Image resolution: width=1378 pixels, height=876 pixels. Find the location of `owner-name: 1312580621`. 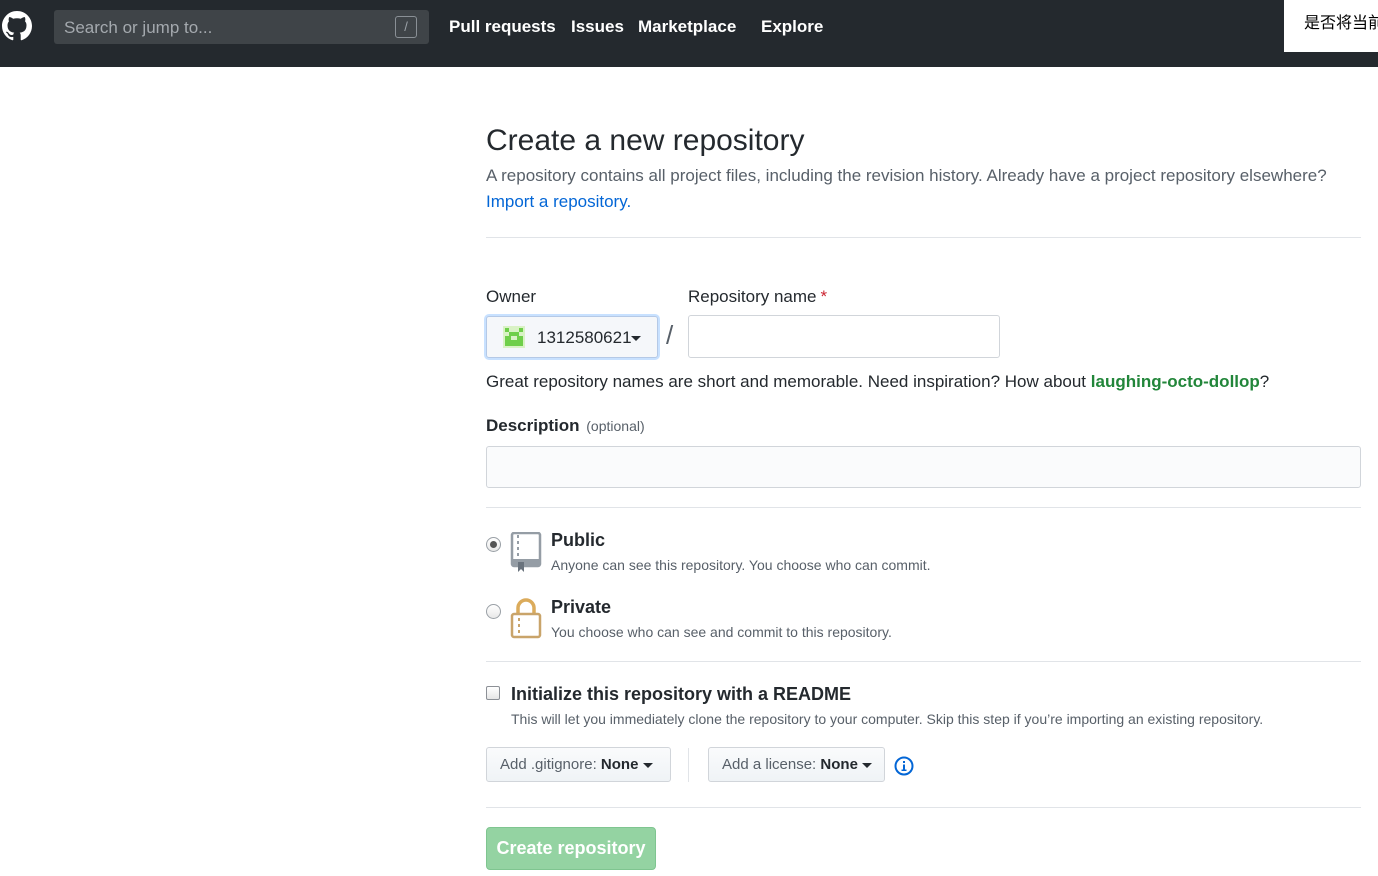

owner-name: 1312580621 is located at coordinates (584, 337).